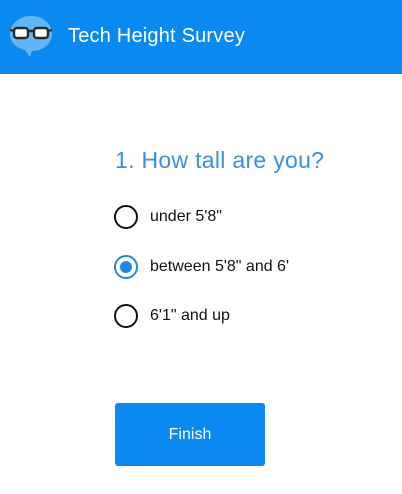 This screenshot has width=402, height=494. Describe the element at coordinates (157, 36) in the screenshot. I see `app-title: Tech Height Survey` at that location.